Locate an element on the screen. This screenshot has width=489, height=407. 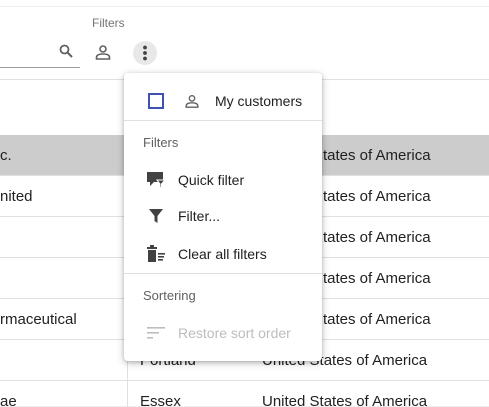
menu-item-label: Restore sort order is located at coordinates (234, 333).